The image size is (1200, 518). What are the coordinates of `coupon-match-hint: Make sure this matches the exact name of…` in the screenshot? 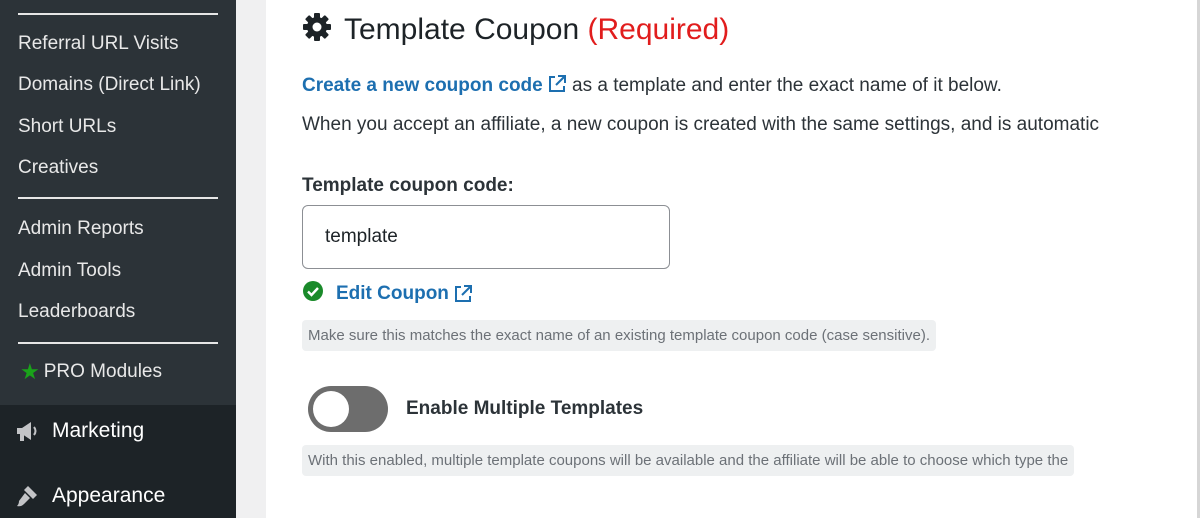 It's located at (619, 335).